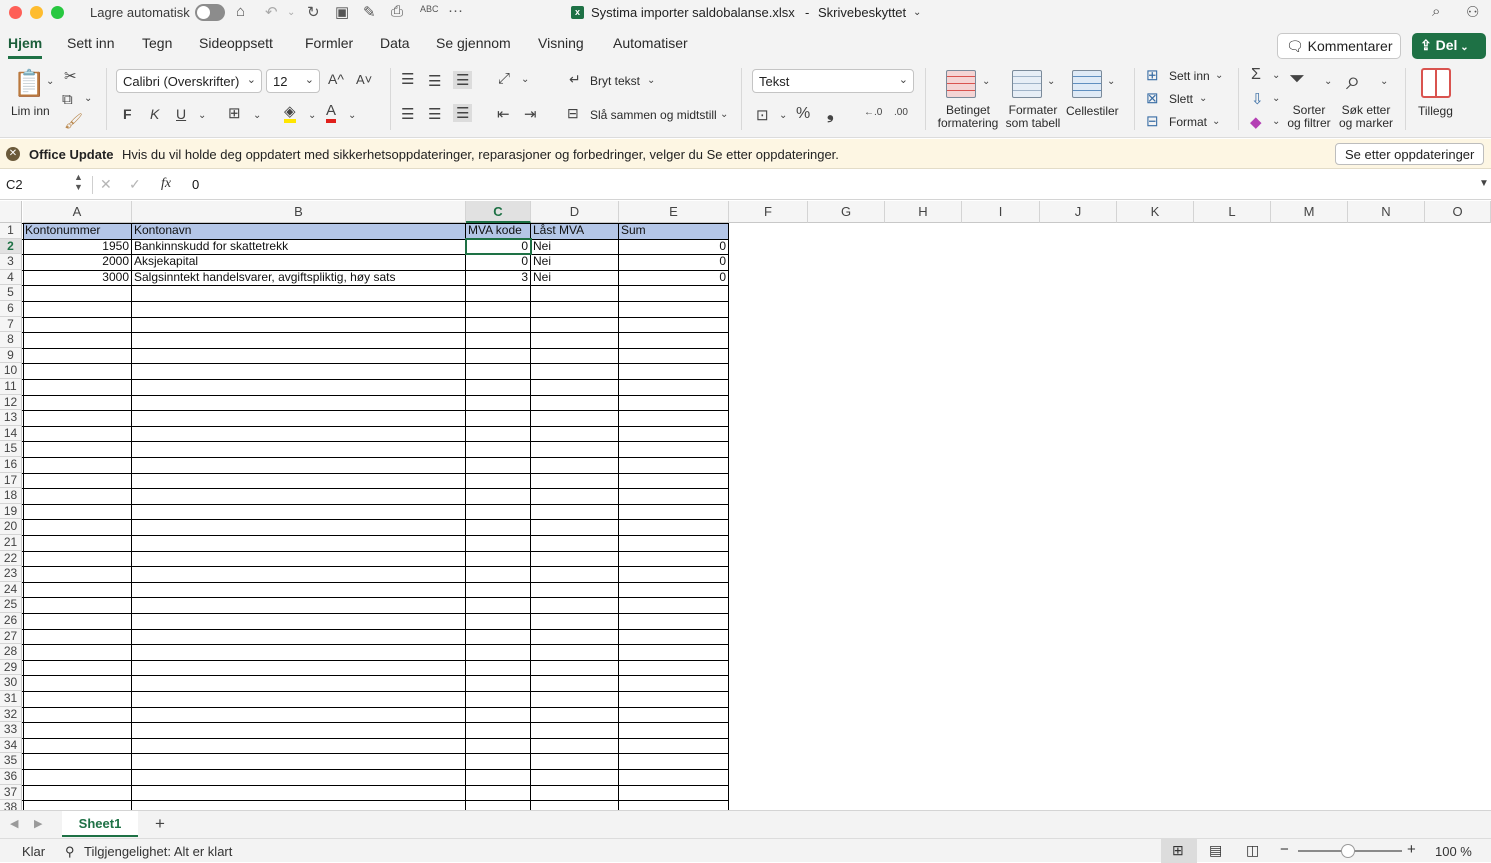 Image resolution: width=1491 pixels, height=863 pixels. Describe the element at coordinates (11, 805) in the screenshot. I see `row-header-38: 38` at that location.